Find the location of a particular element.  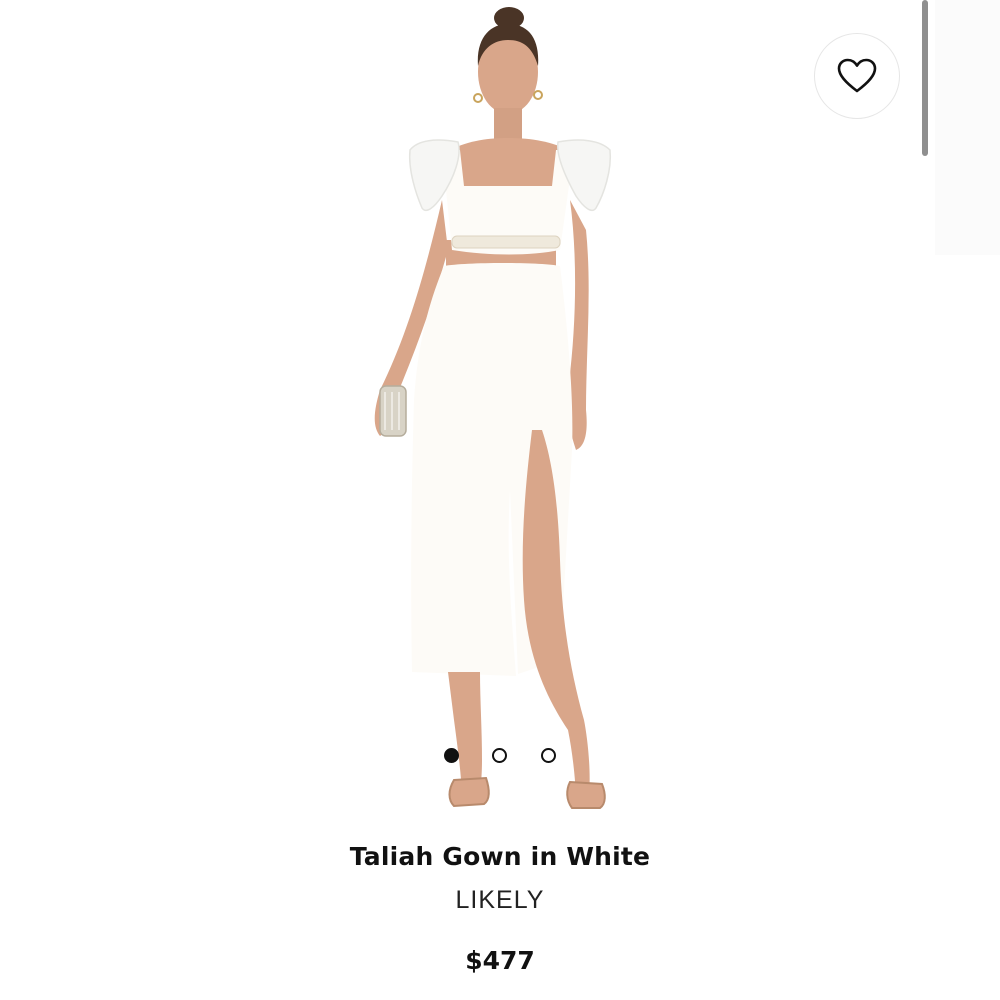

product-title: Taliah Gown in White is located at coordinates (500, 856).